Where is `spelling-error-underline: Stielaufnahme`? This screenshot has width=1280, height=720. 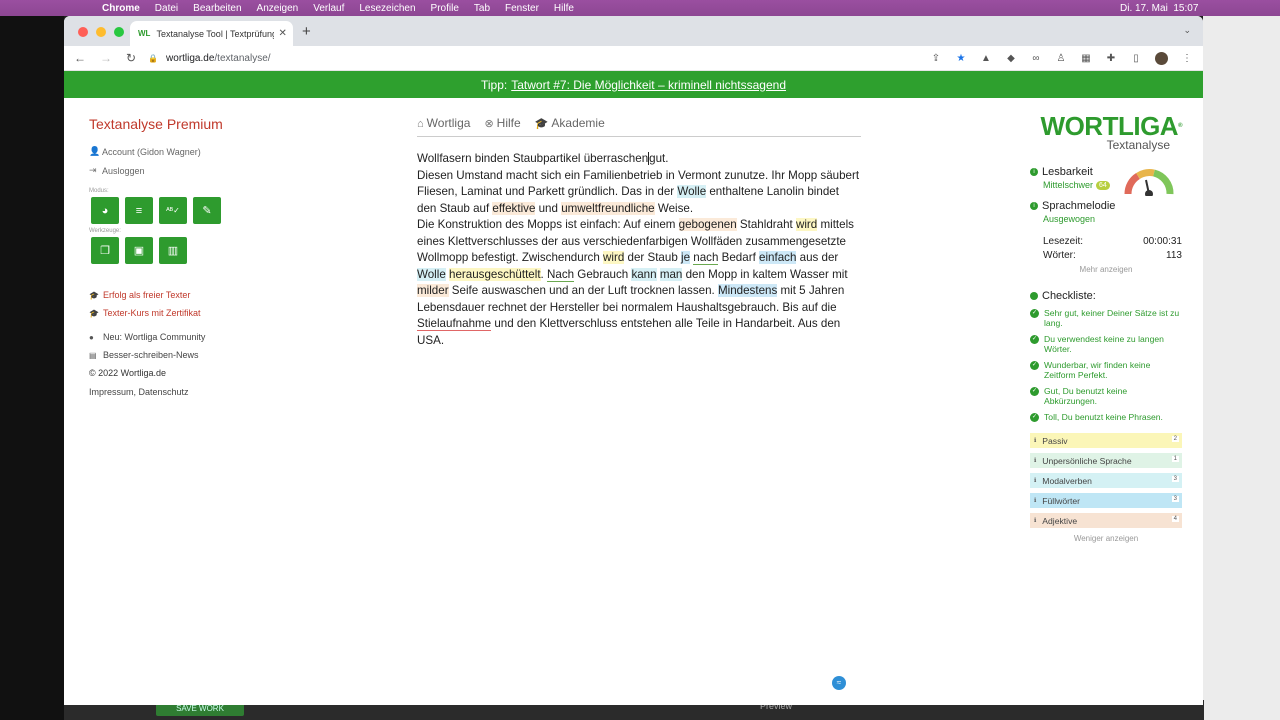
spelling-error-underline: Stielaufnahme is located at coordinates (454, 324).